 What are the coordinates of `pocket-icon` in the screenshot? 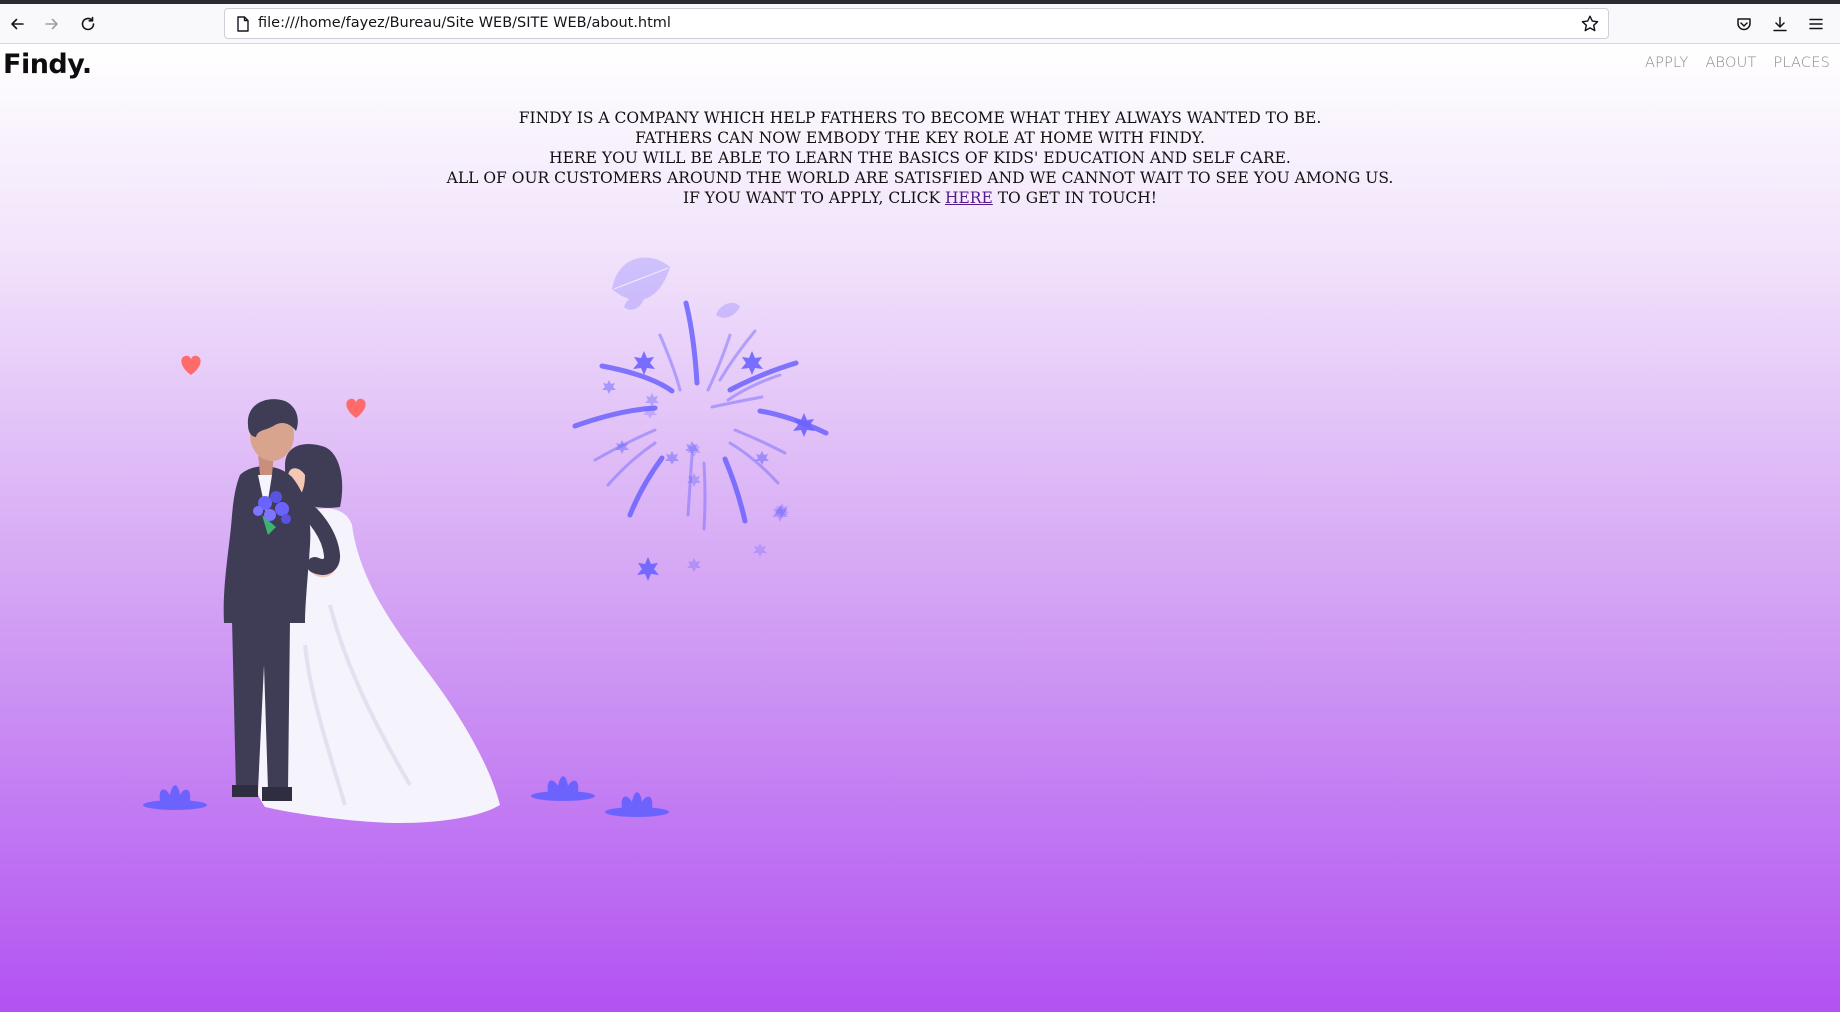 It's located at (1744, 24).